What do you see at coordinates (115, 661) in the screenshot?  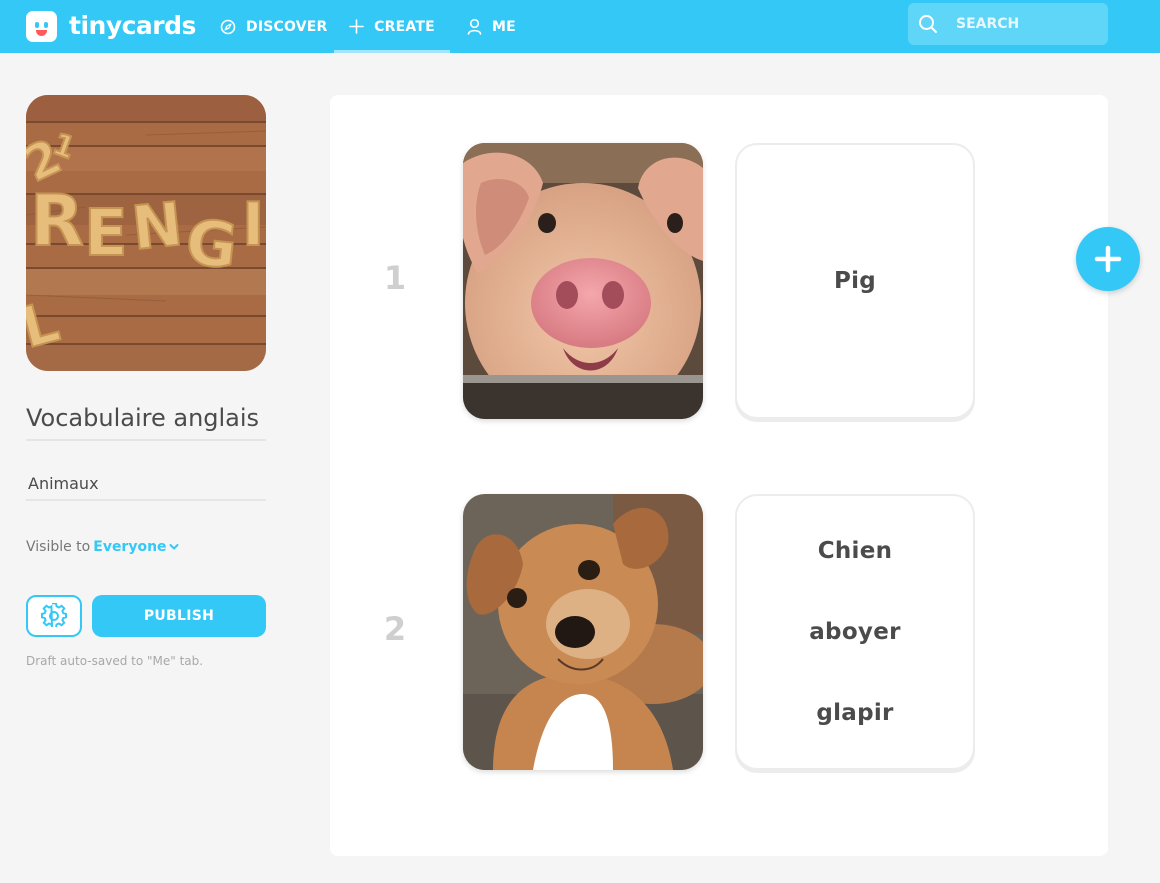 I see `draft-status-note: Draft auto-saved to "Me" tab.` at bounding box center [115, 661].